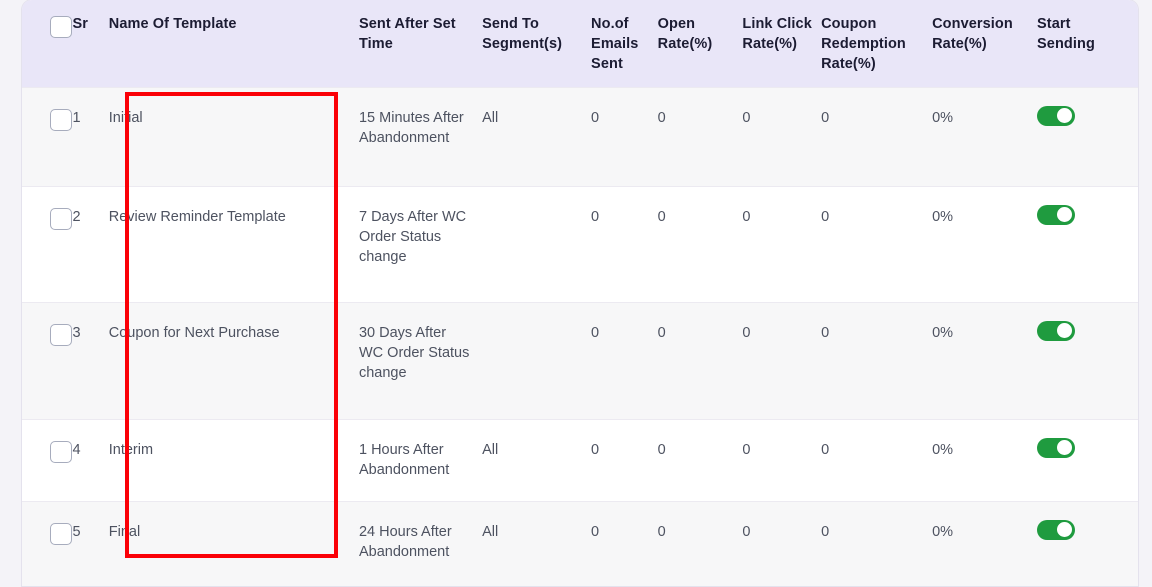 The width and height of the screenshot is (1152, 587). What do you see at coordinates (131, 449) in the screenshot?
I see `row-template-name-value: Interim` at bounding box center [131, 449].